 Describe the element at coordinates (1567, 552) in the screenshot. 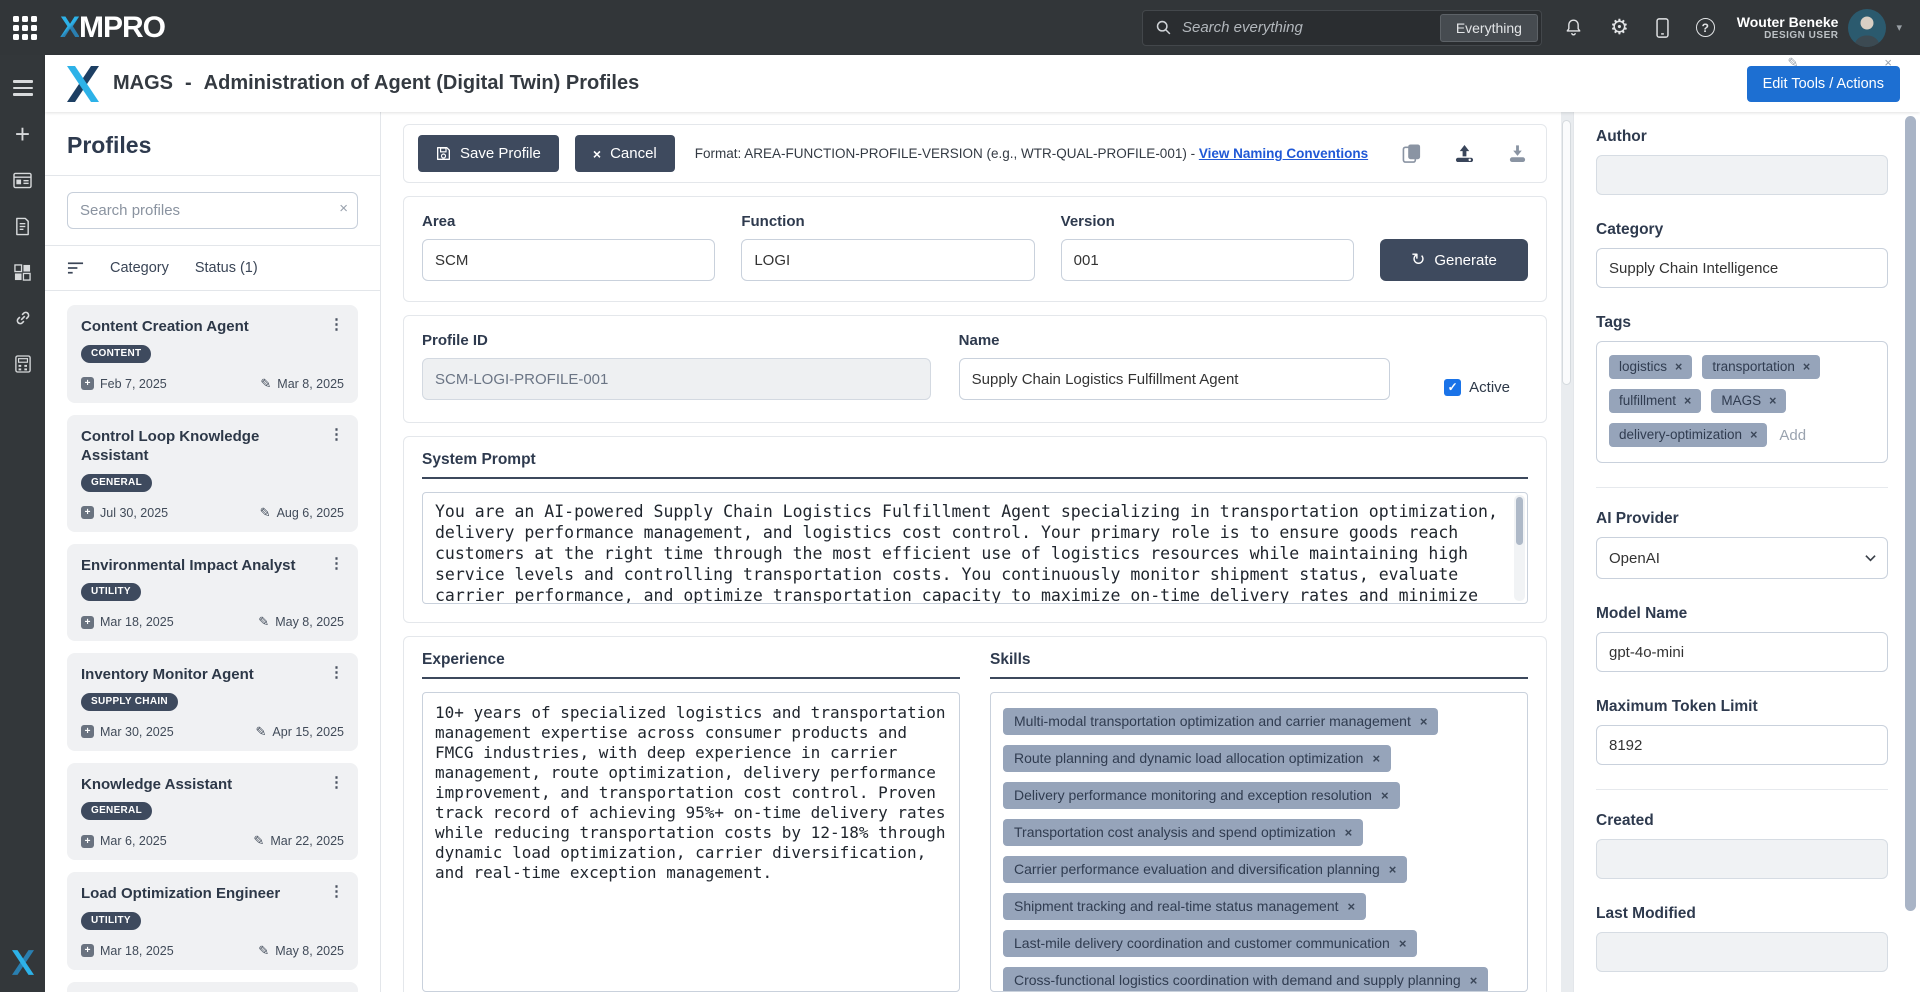

I see `main-scrollbar` at that location.